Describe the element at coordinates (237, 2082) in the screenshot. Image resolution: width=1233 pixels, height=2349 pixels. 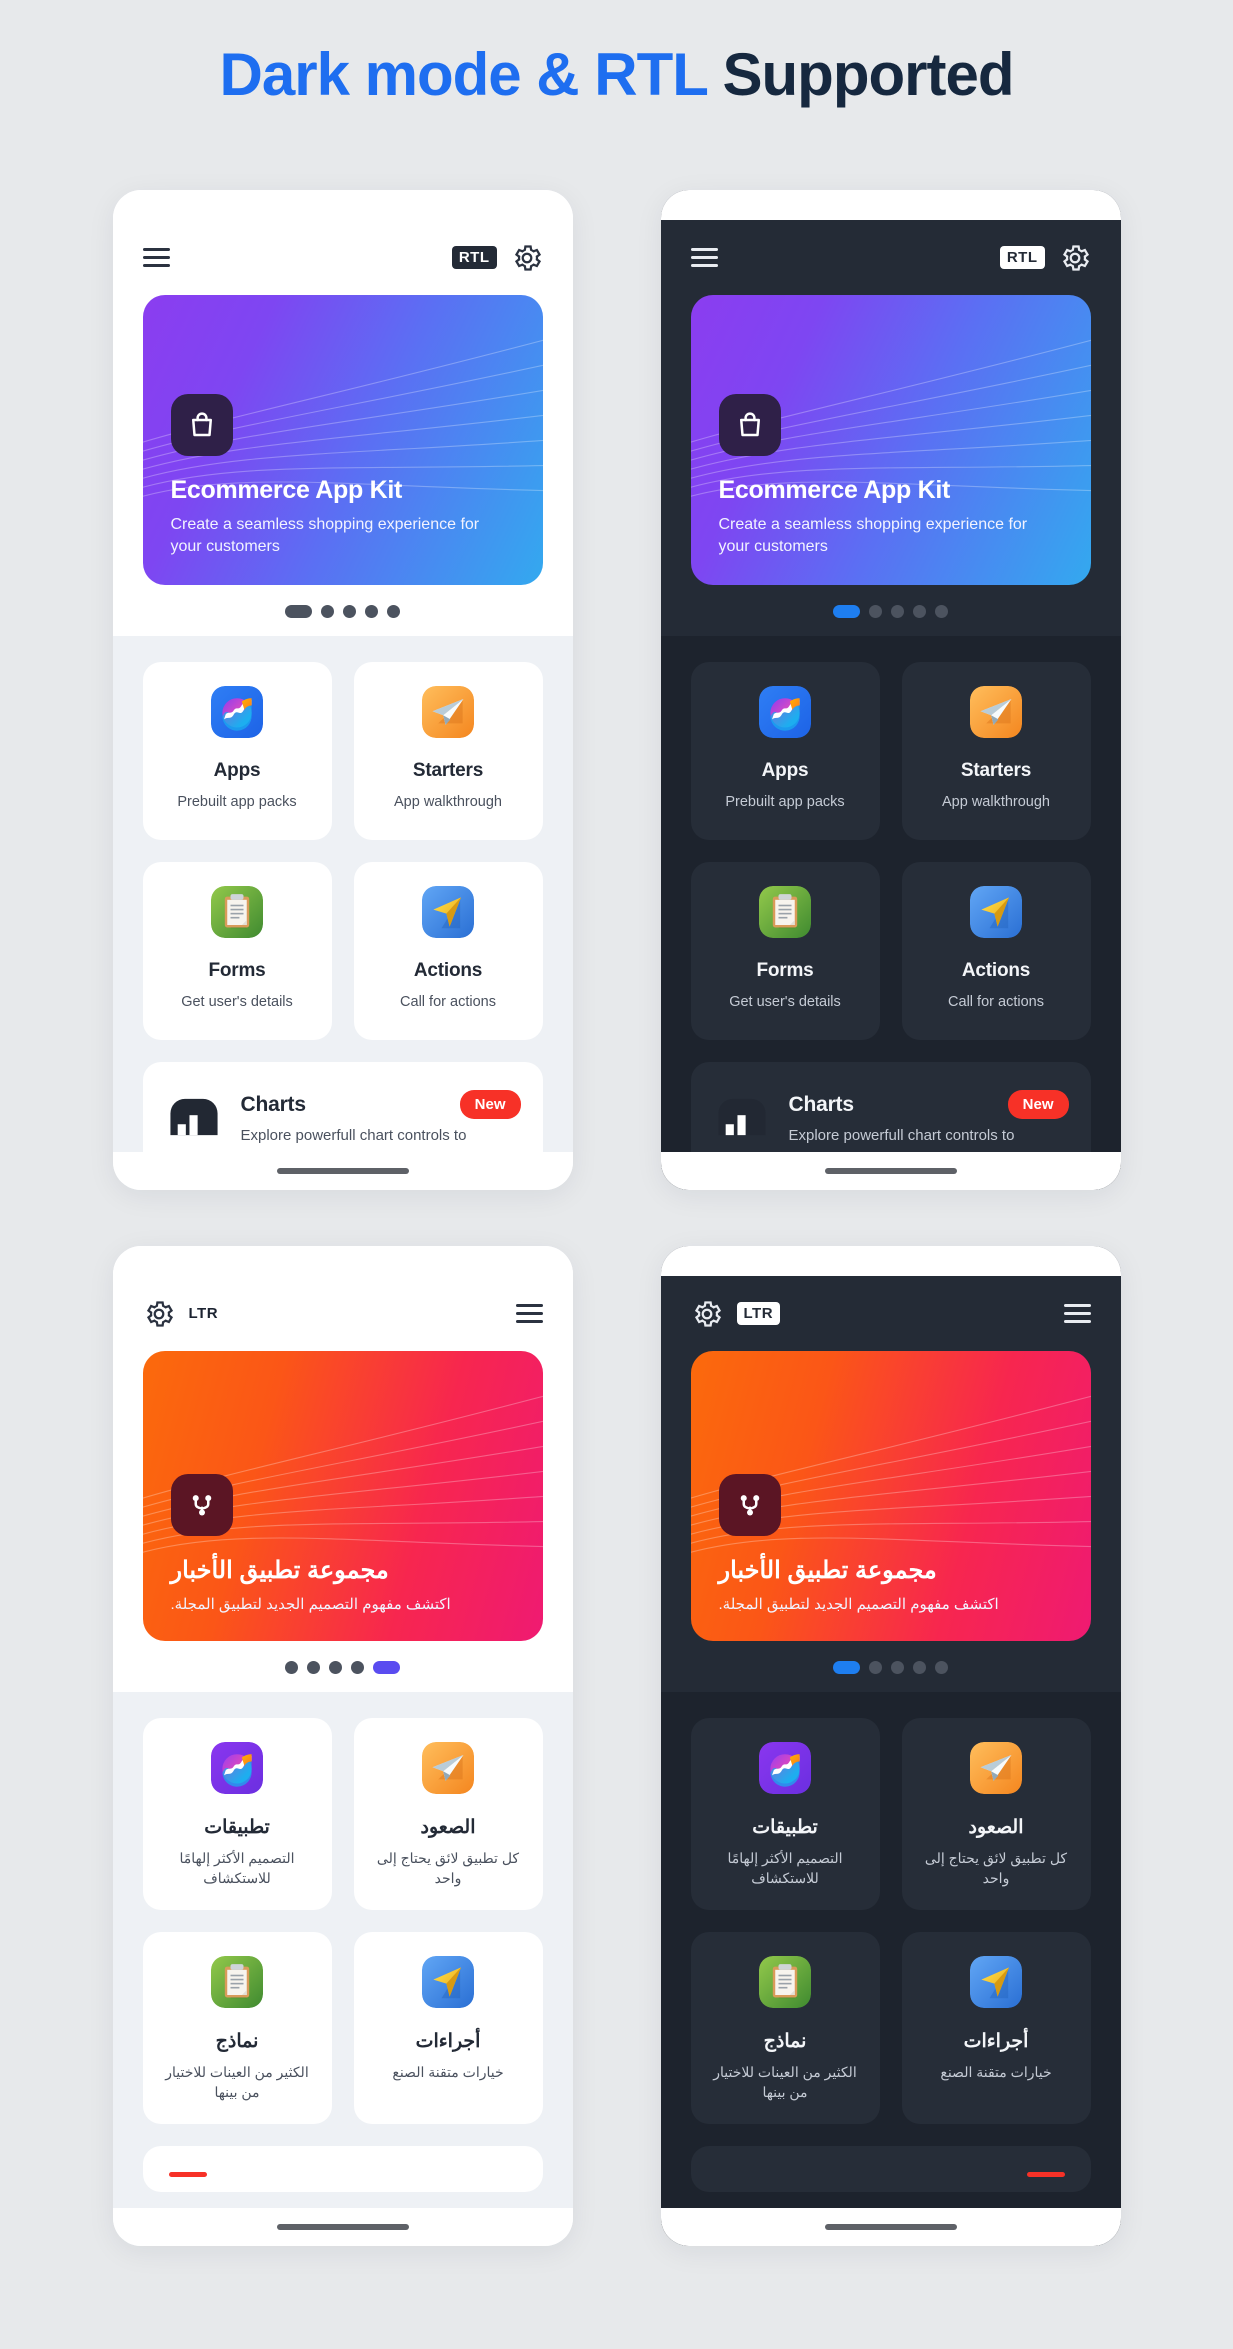
I see `feature-tile-subtitle: الكثير من العينات للاختيار من بينها` at that location.